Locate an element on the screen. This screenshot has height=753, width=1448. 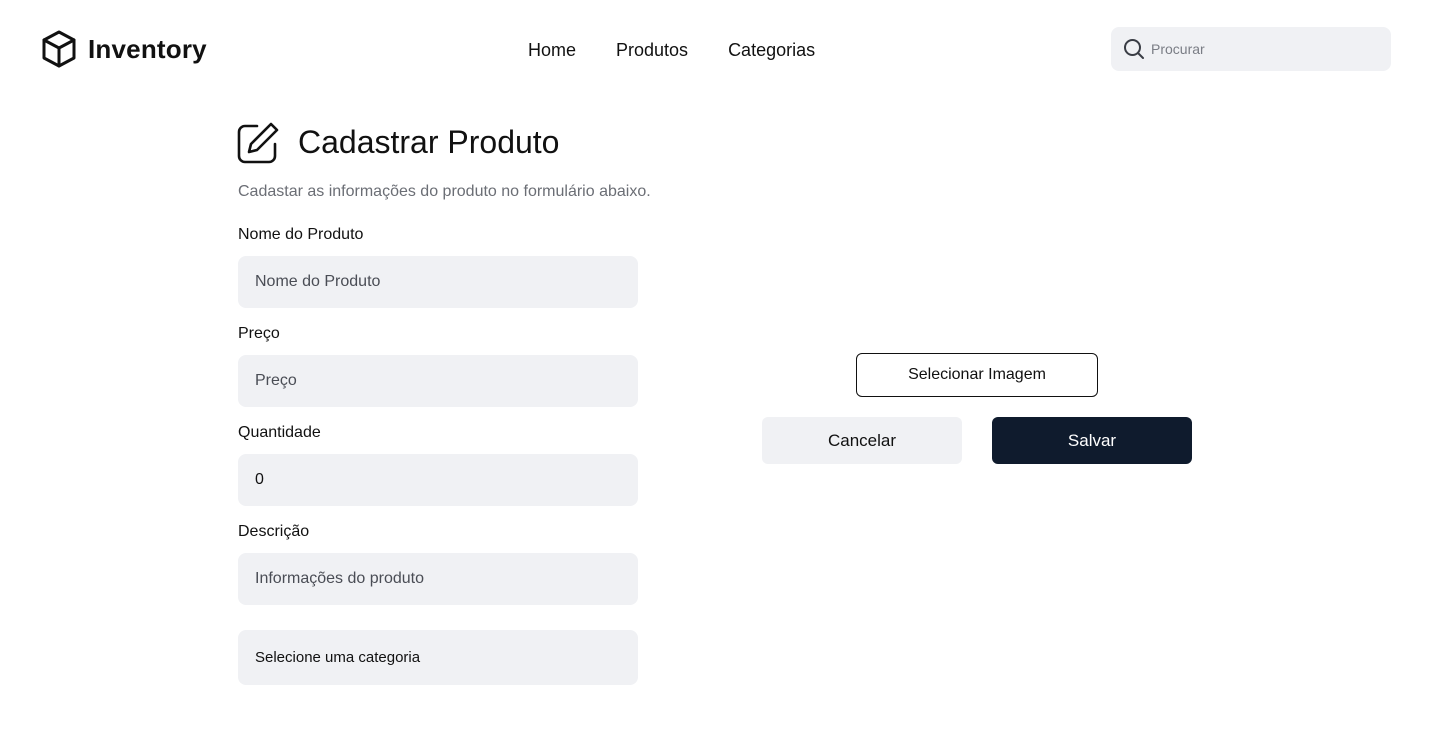
select-image-button: Selecionar Imagem is located at coordinates (977, 375).